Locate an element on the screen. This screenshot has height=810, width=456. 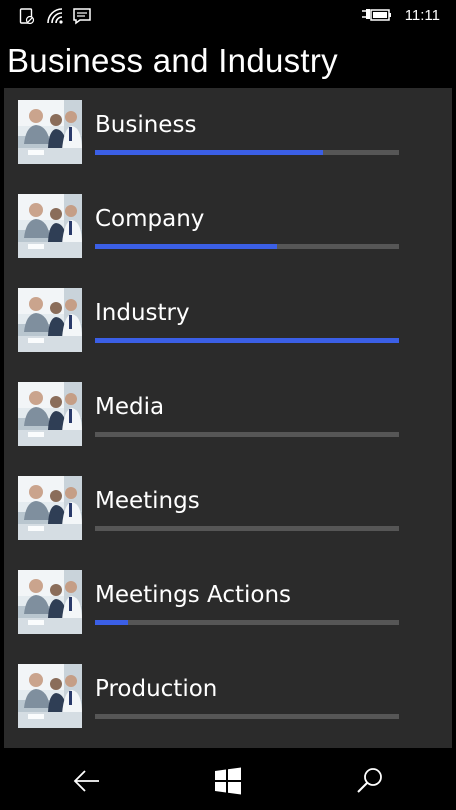
battery-charging-icon is located at coordinates (377, 17).